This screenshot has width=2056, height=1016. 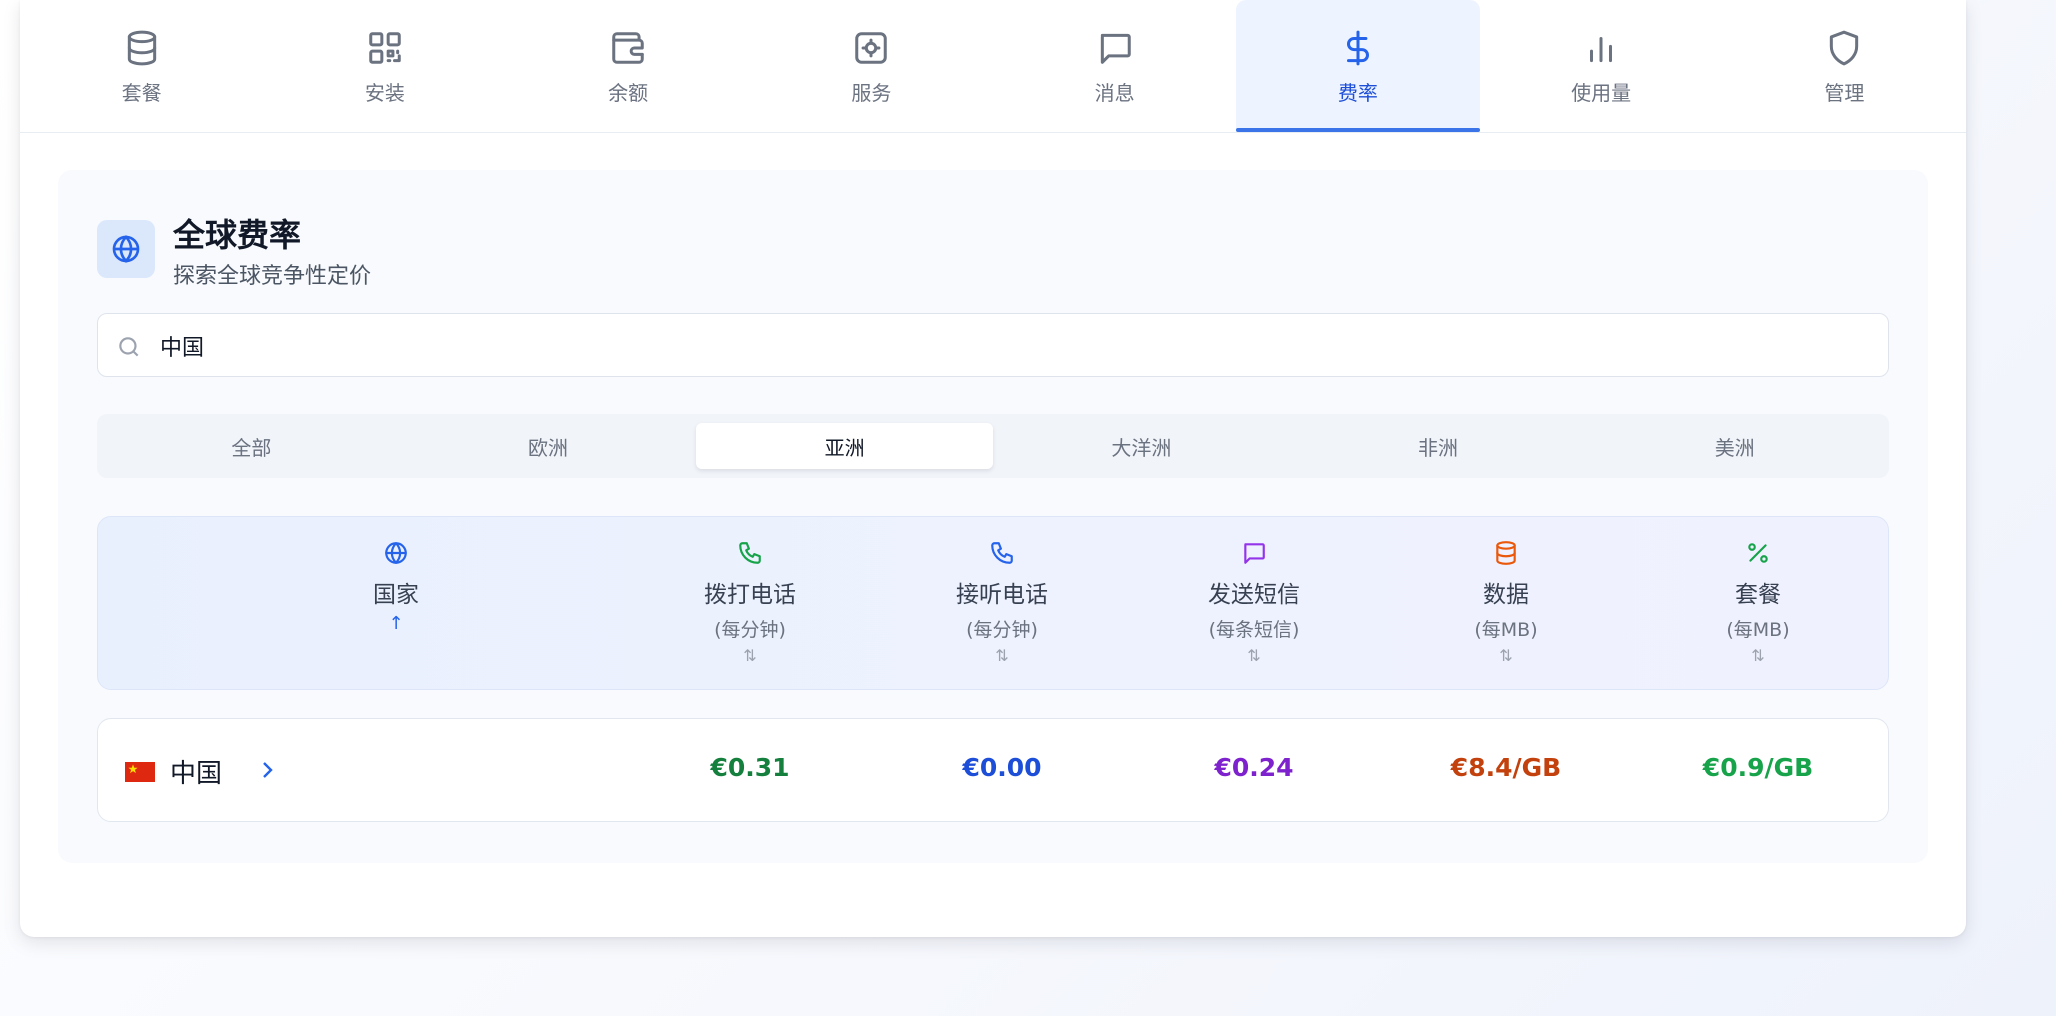 I want to click on search-input, so click(x=1010, y=346).